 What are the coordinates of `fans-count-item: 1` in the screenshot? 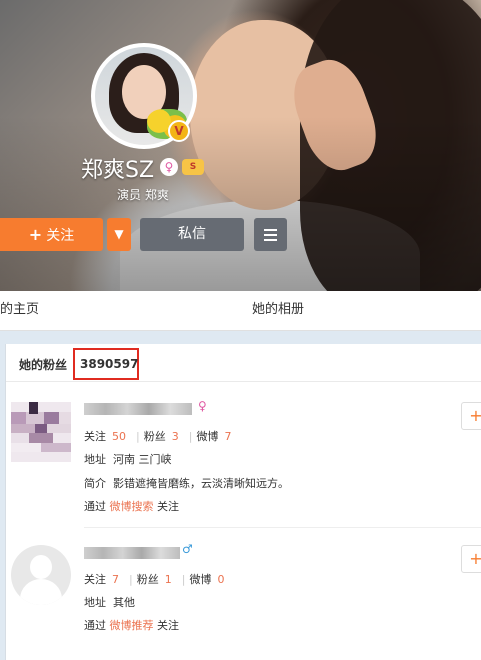 It's located at (168, 579).